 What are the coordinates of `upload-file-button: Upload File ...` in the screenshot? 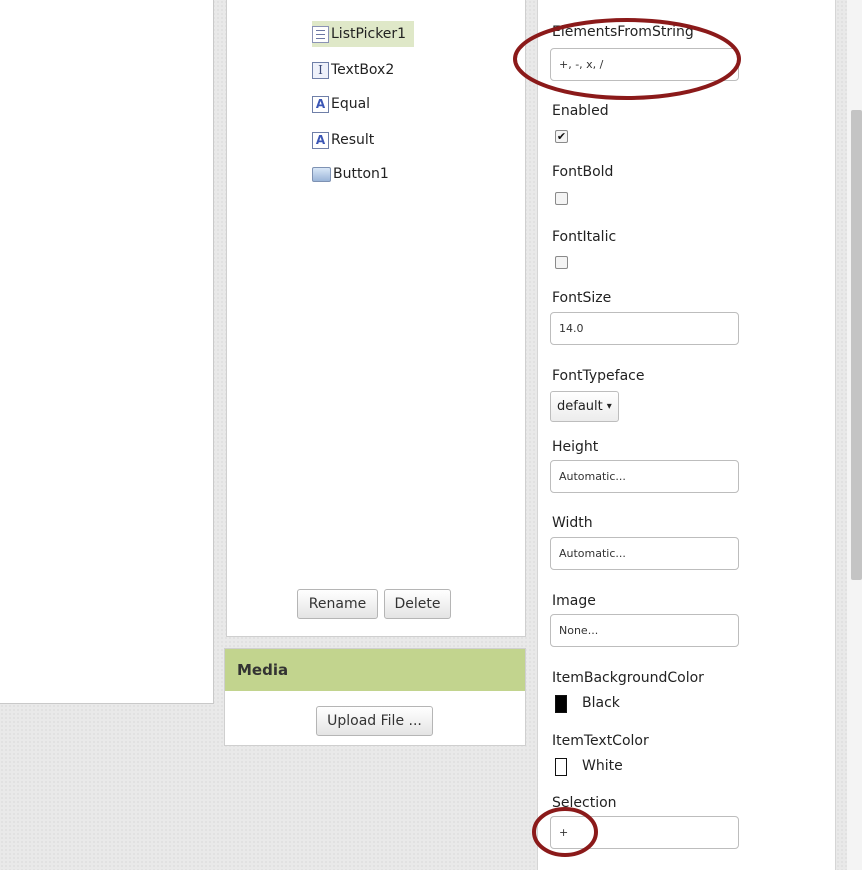 It's located at (374, 721).